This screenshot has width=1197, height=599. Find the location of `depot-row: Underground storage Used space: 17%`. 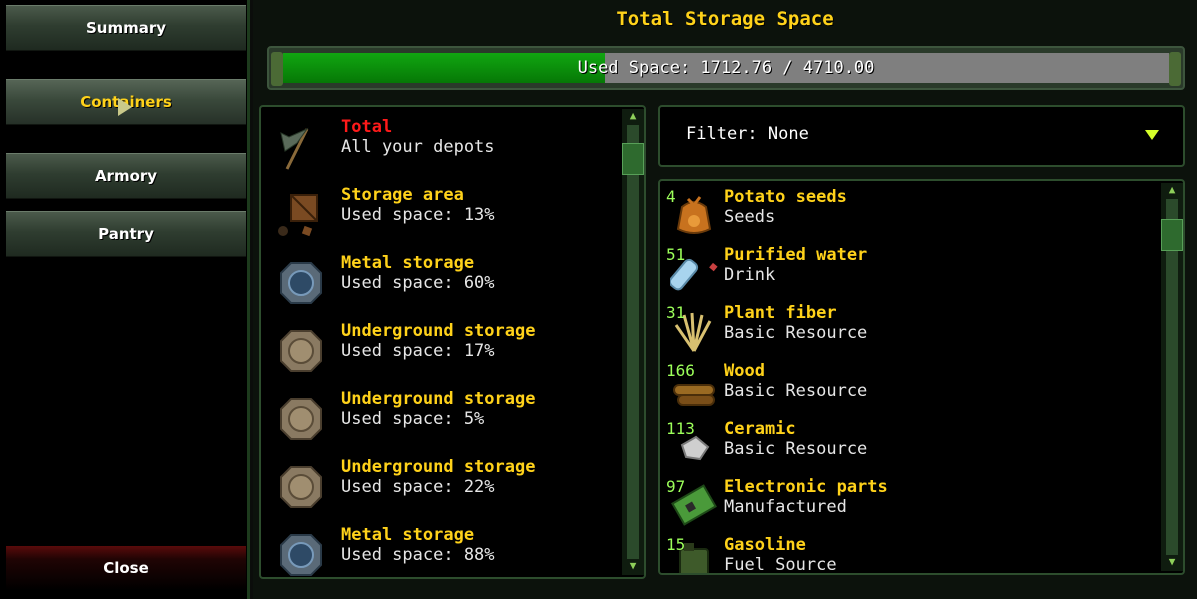

depot-row: Underground storage Used space: 17% is located at coordinates (444, 348).